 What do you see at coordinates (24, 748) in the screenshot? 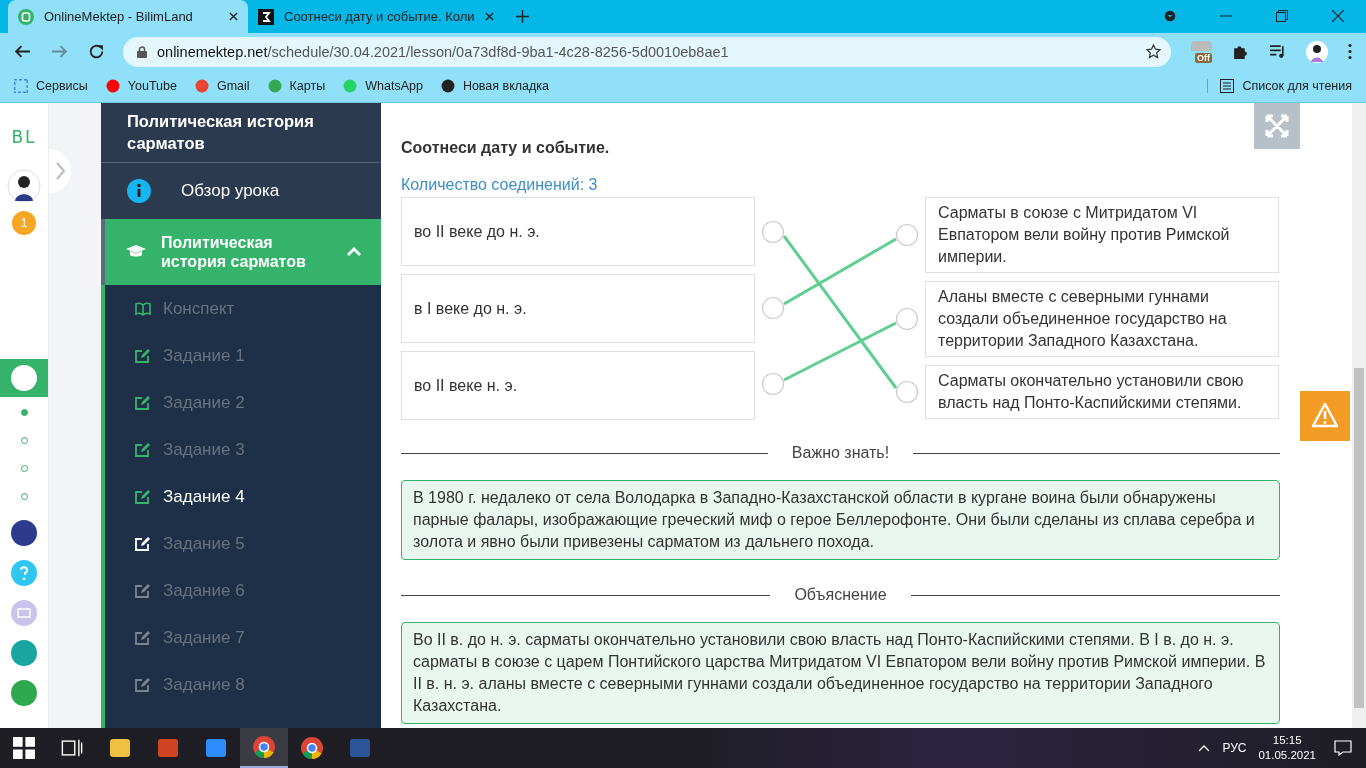
I see `windows-logo-icon` at bounding box center [24, 748].